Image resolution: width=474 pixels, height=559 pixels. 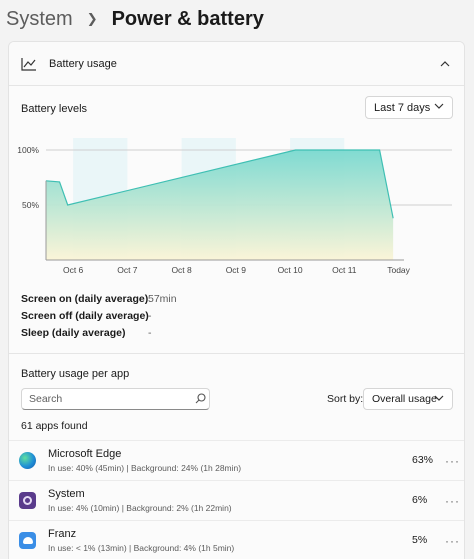 I want to click on app-percent: 63%, so click(x=423, y=460).